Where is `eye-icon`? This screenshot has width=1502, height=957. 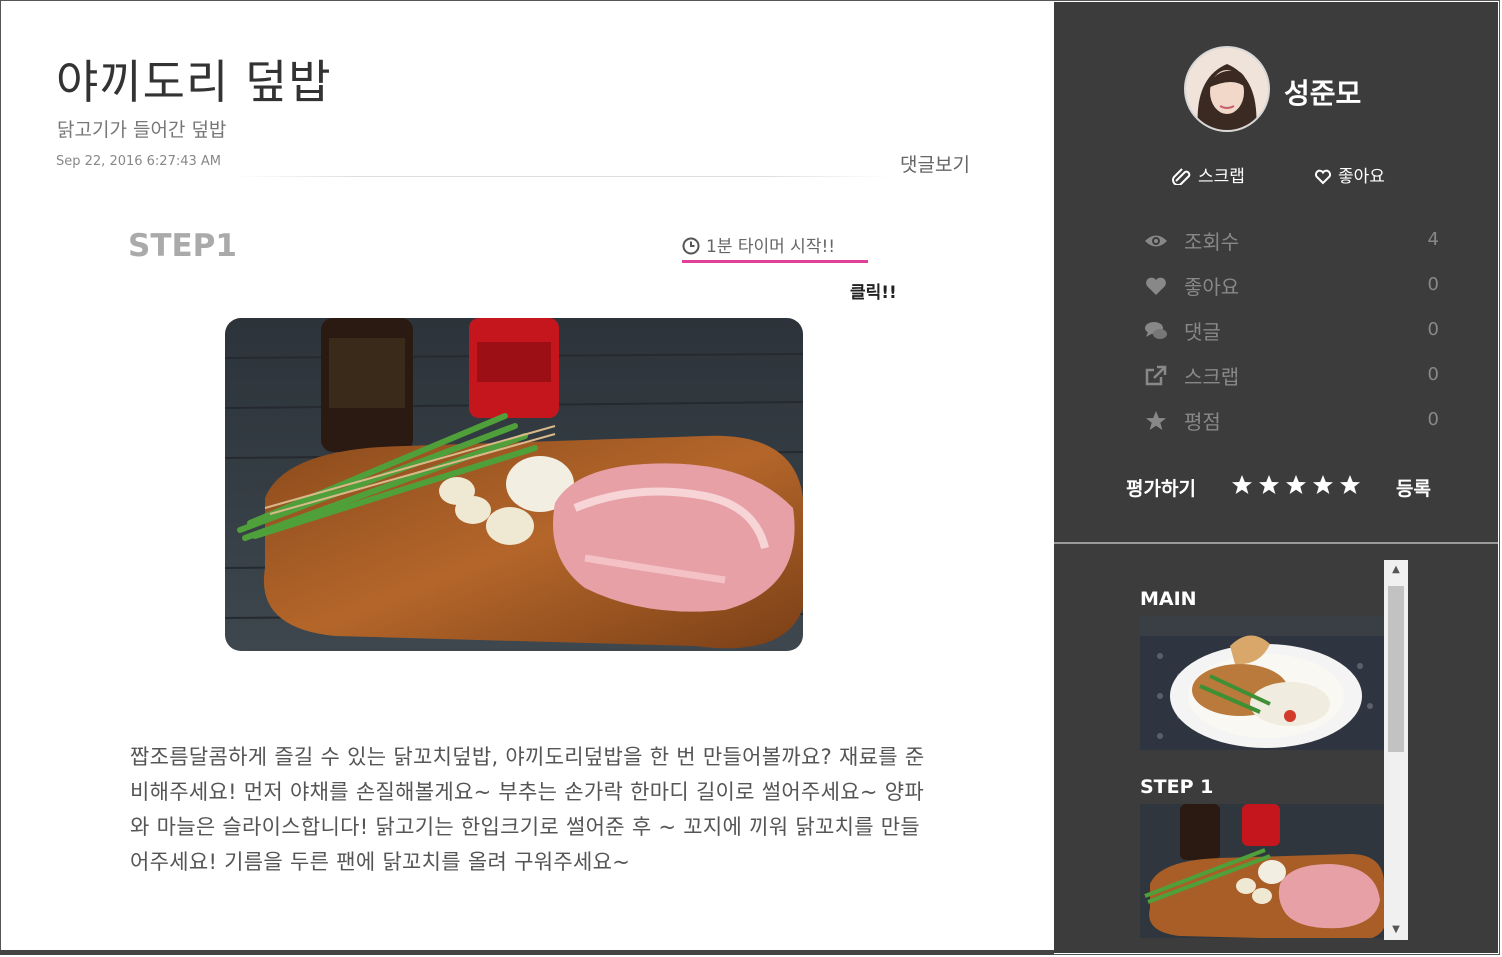 eye-icon is located at coordinates (1156, 241).